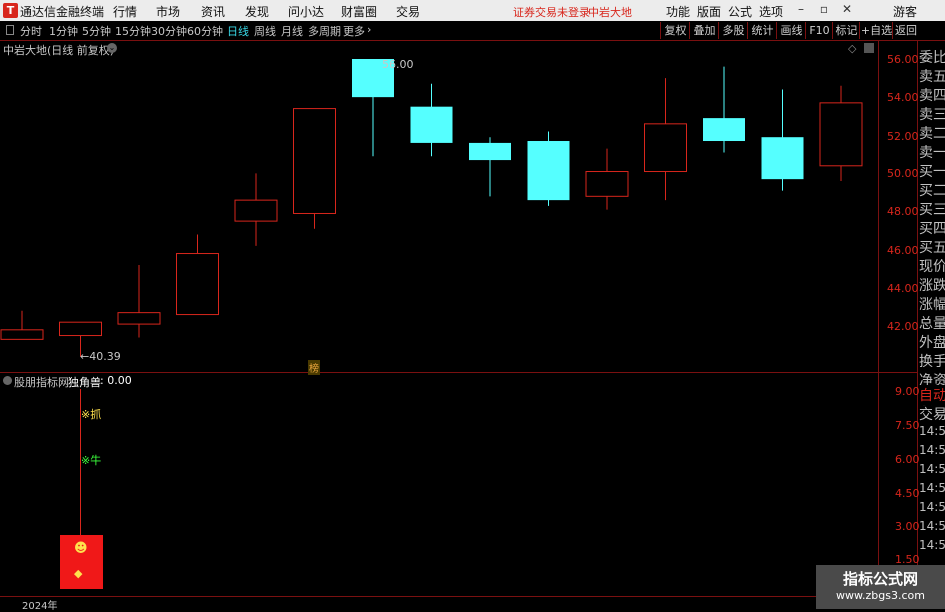  What do you see at coordinates (878, 325) in the screenshot?
I see `price-axis-divider` at bounding box center [878, 325].